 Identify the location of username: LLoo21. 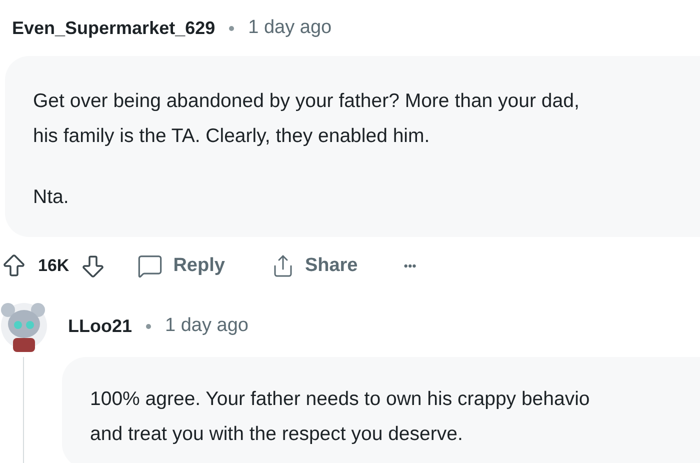
(100, 326).